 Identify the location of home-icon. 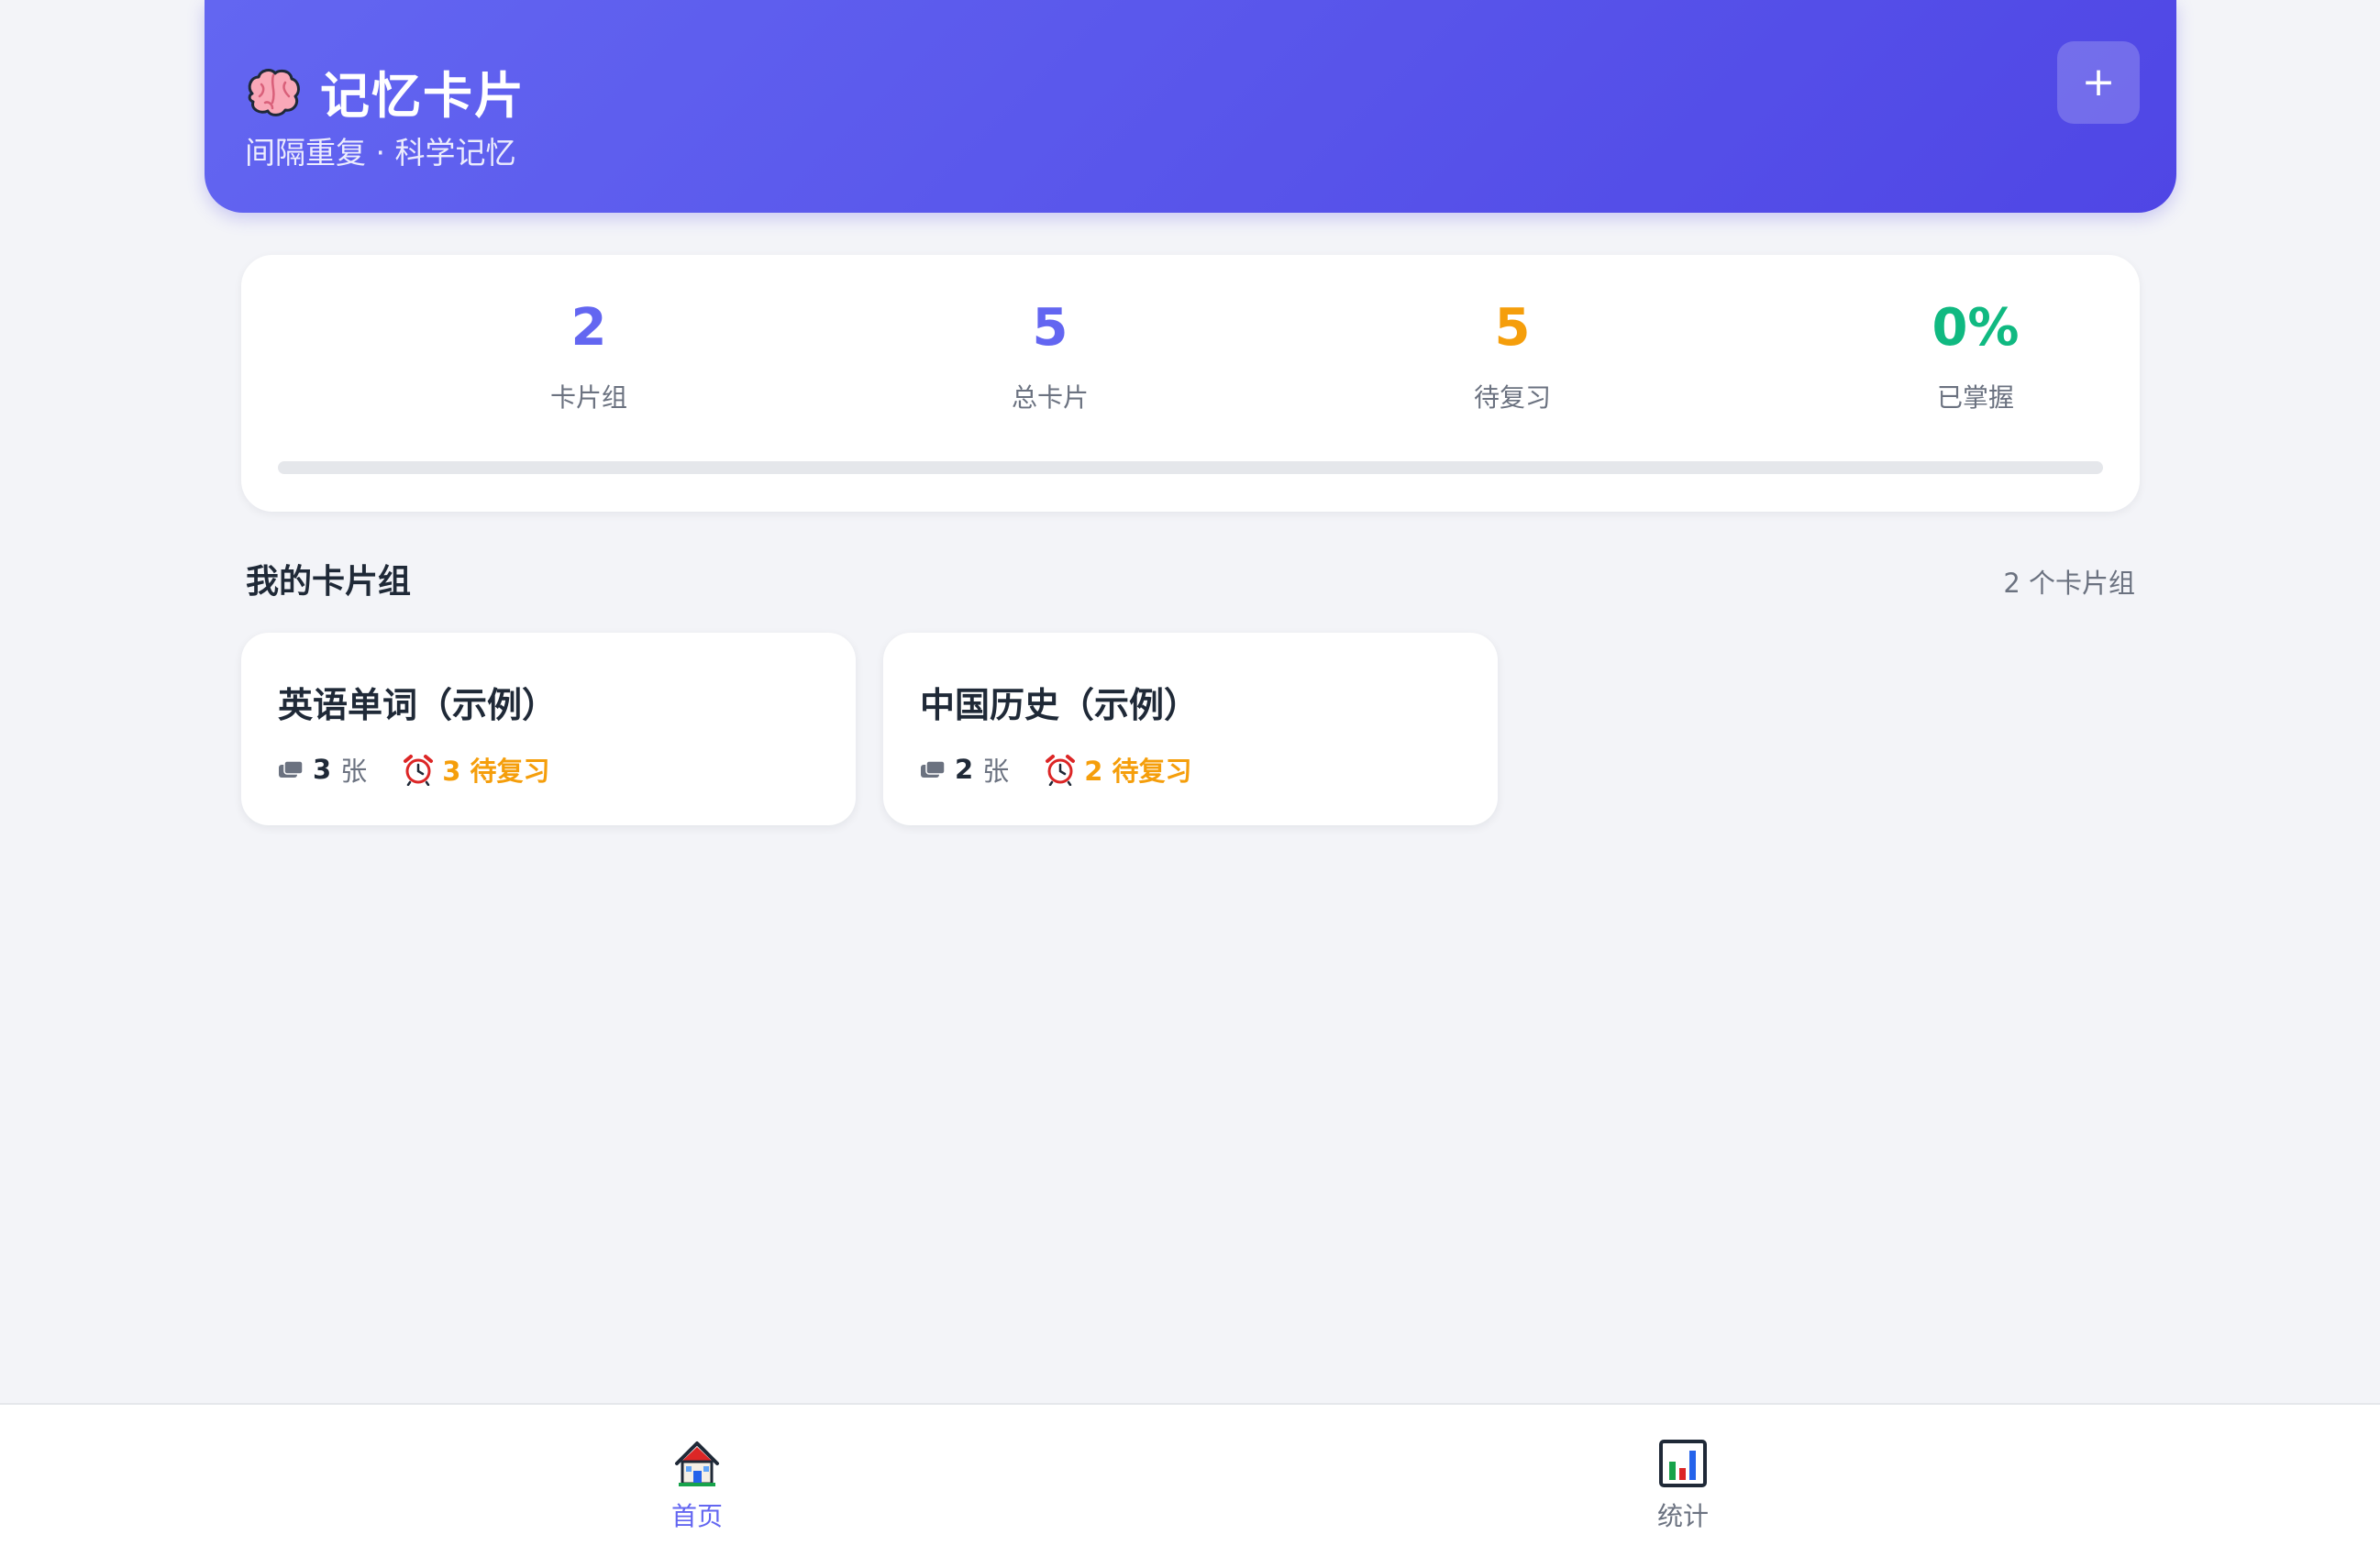
(697, 1463).